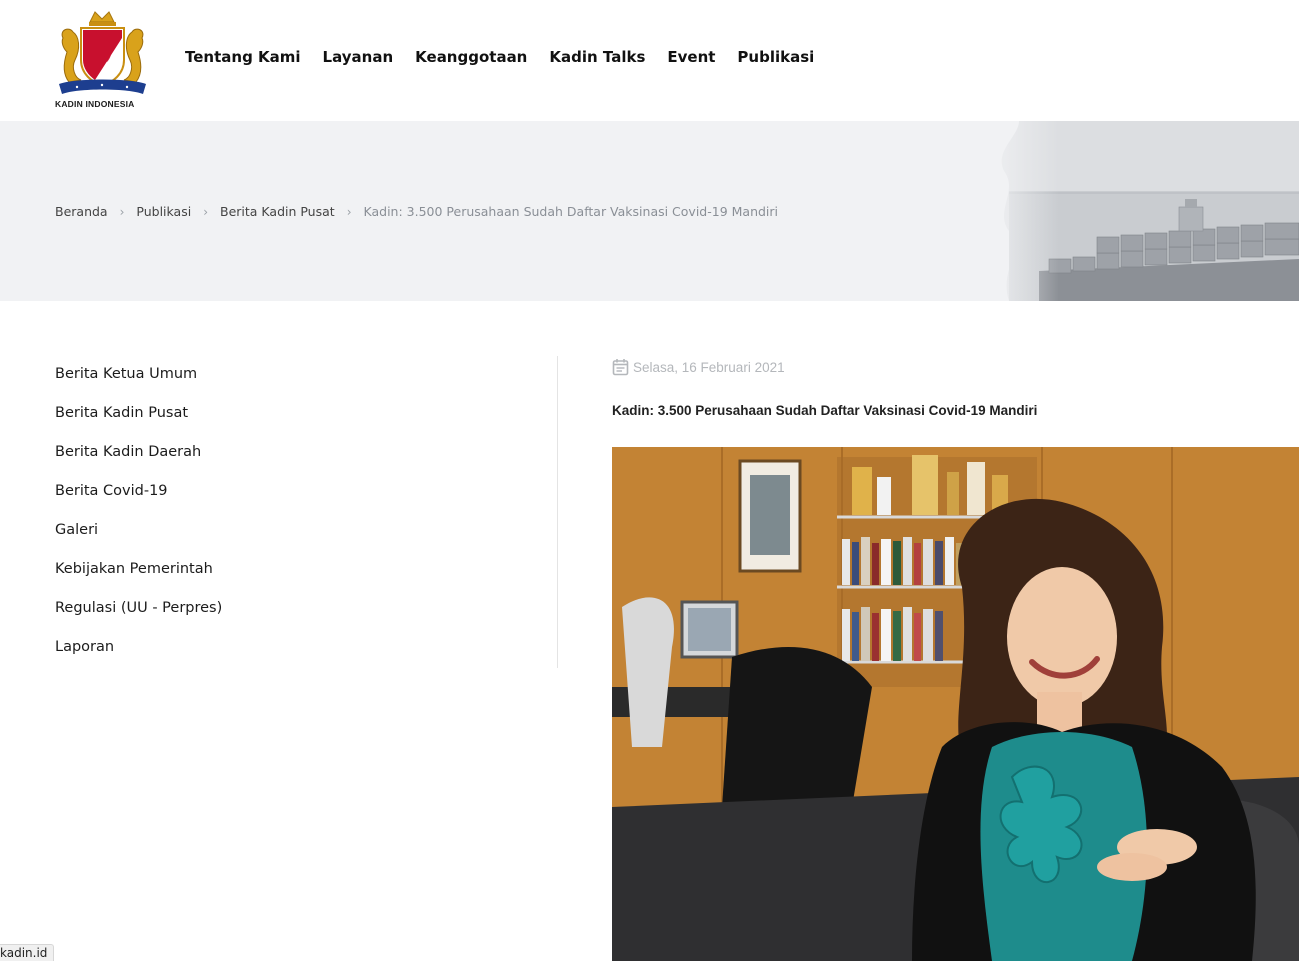 This screenshot has height=961, width=1299. What do you see at coordinates (620, 367) in the screenshot?
I see `calendar-icon` at bounding box center [620, 367].